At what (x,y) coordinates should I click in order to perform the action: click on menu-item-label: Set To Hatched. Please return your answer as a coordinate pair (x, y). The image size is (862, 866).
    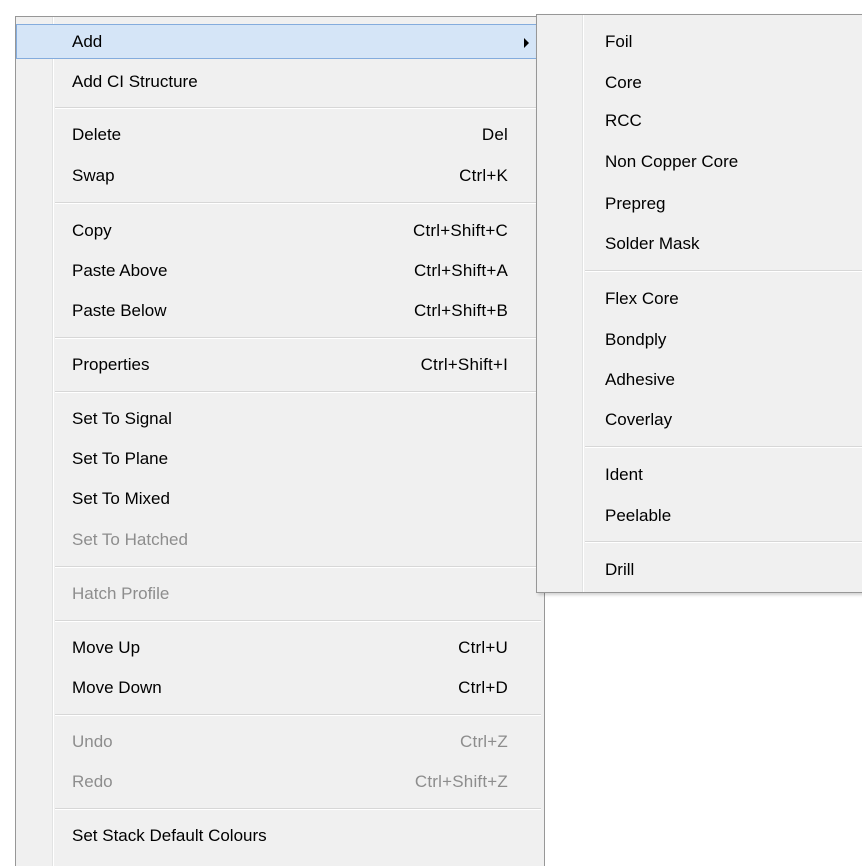
    Looking at the image, I should click on (130, 539).